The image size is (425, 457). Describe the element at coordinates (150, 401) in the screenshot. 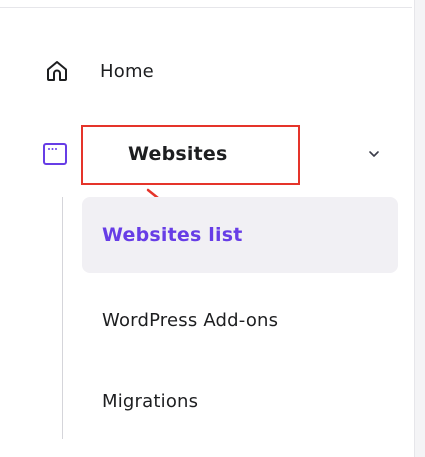

I see `submenu-item-label: Migrations` at that location.